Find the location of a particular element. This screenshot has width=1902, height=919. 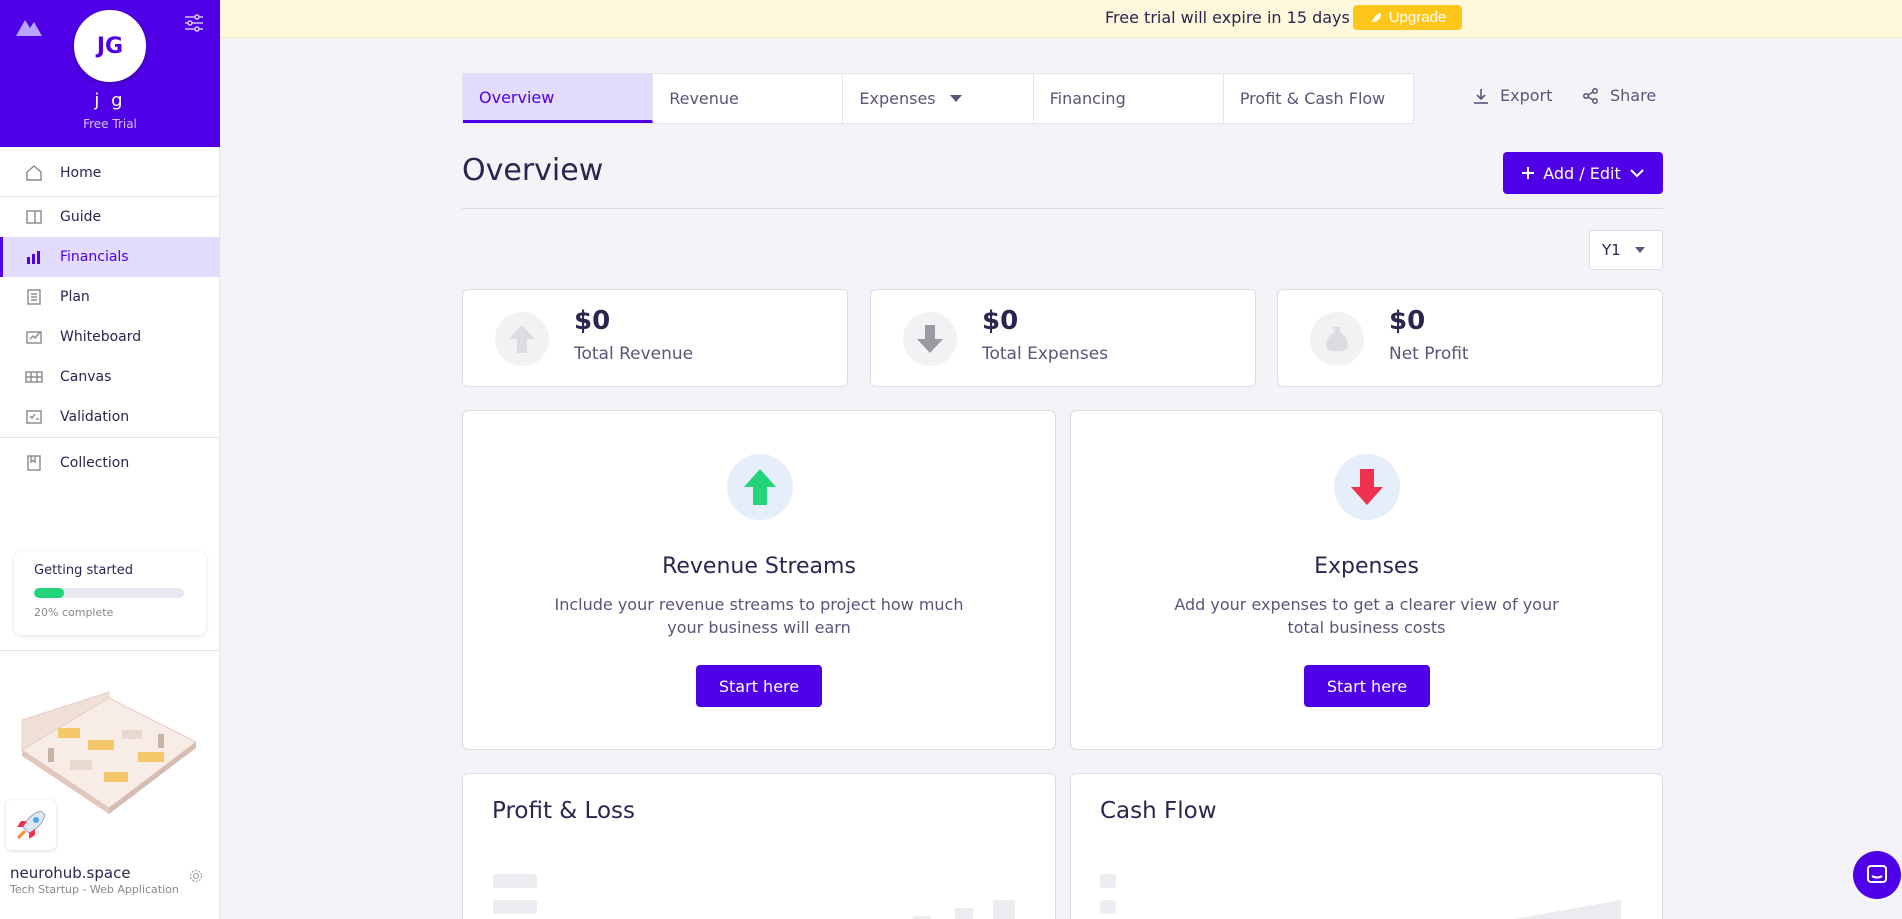

rocket-icon is located at coordinates (1375, 17).